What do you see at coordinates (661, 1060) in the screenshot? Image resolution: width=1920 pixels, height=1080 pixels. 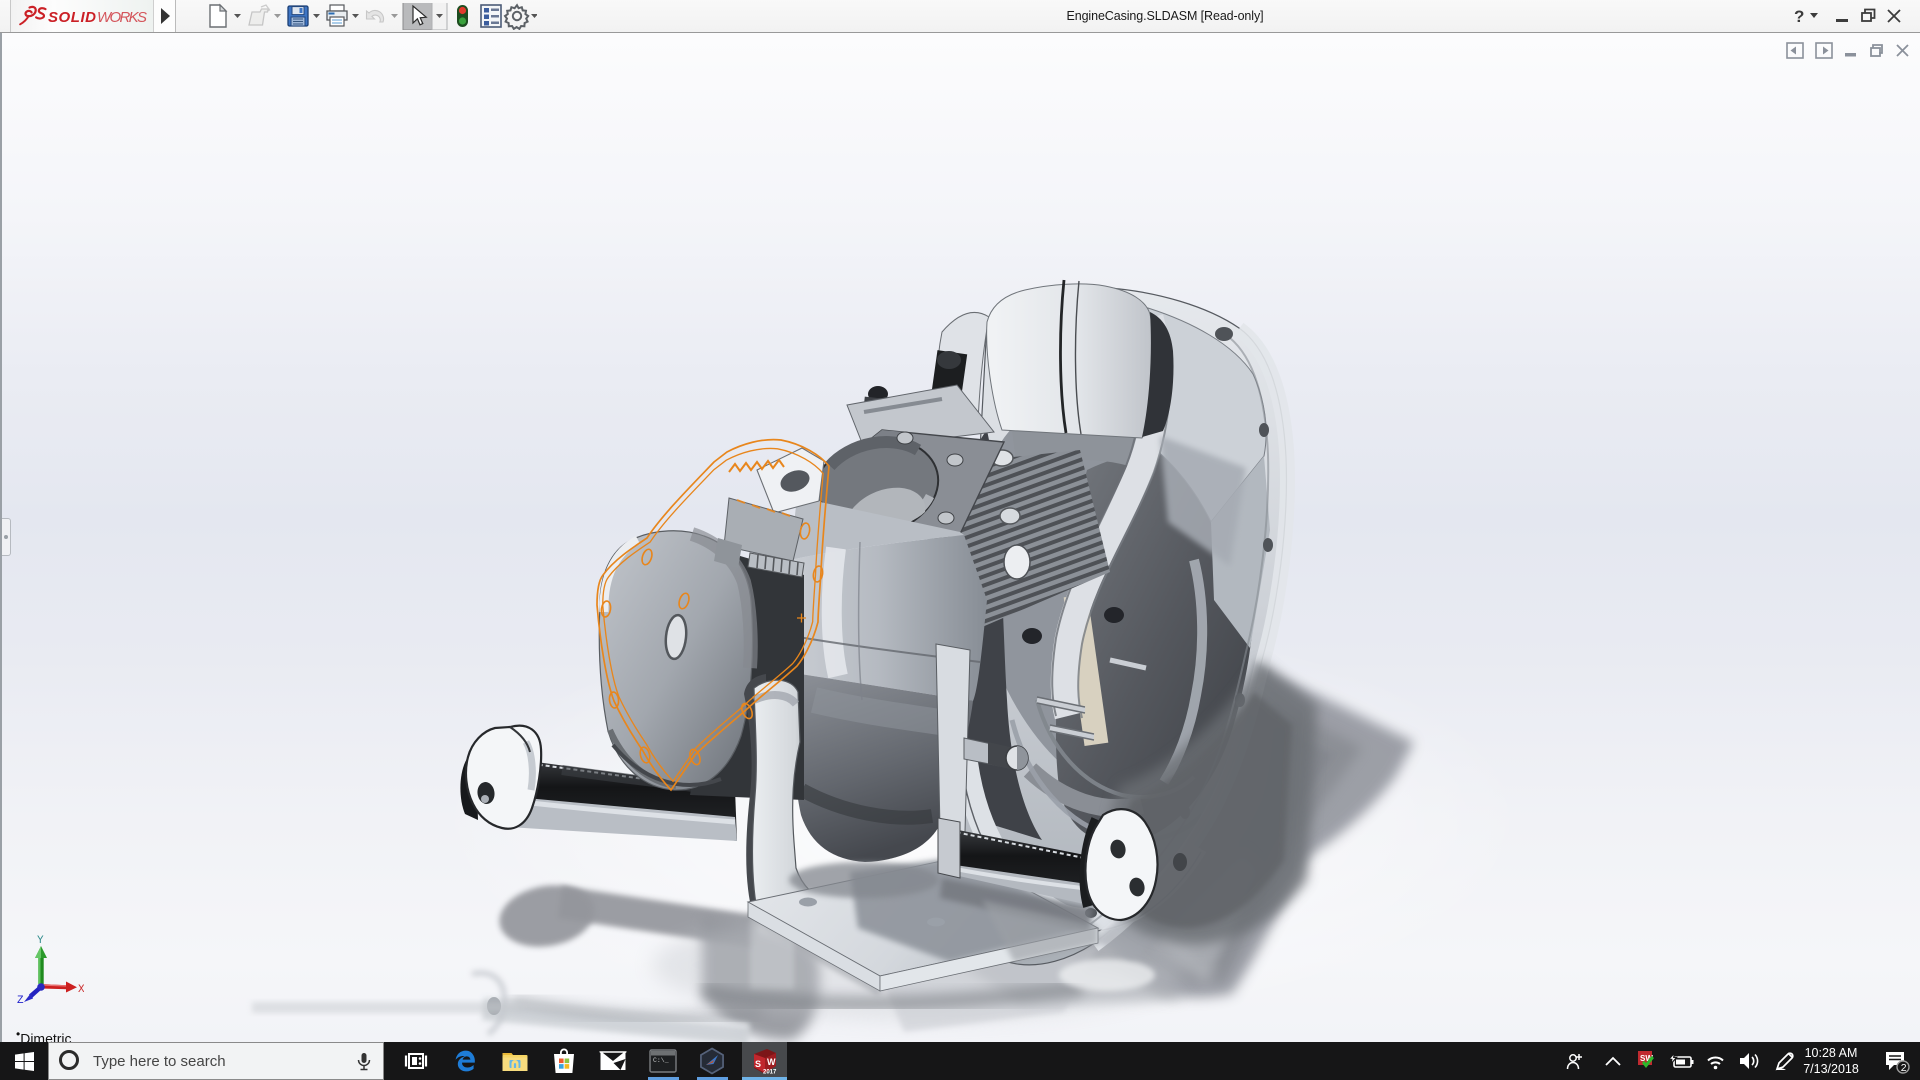 I see `svg-text: C:\_` at bounding box center [661, 1060].